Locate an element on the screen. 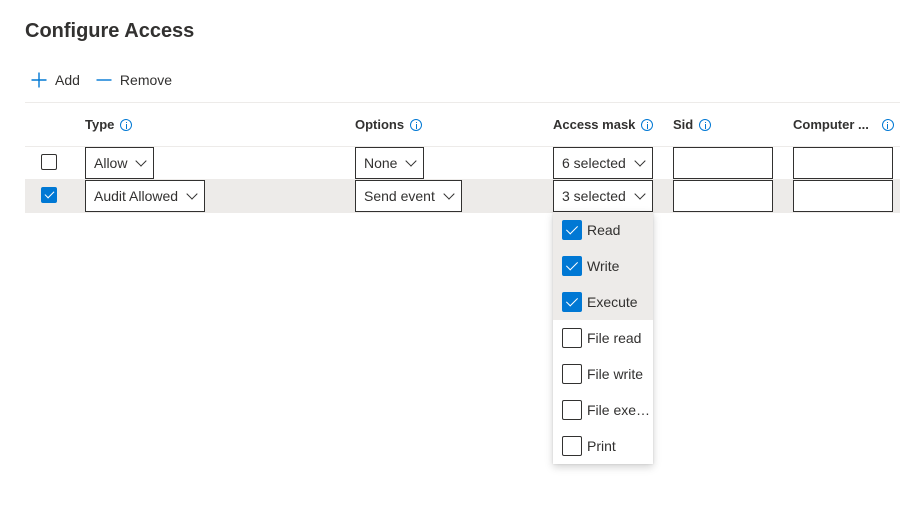 The width and height of the screenshot is (912, 509). add-button: Add is located at coordinates (55, 80).